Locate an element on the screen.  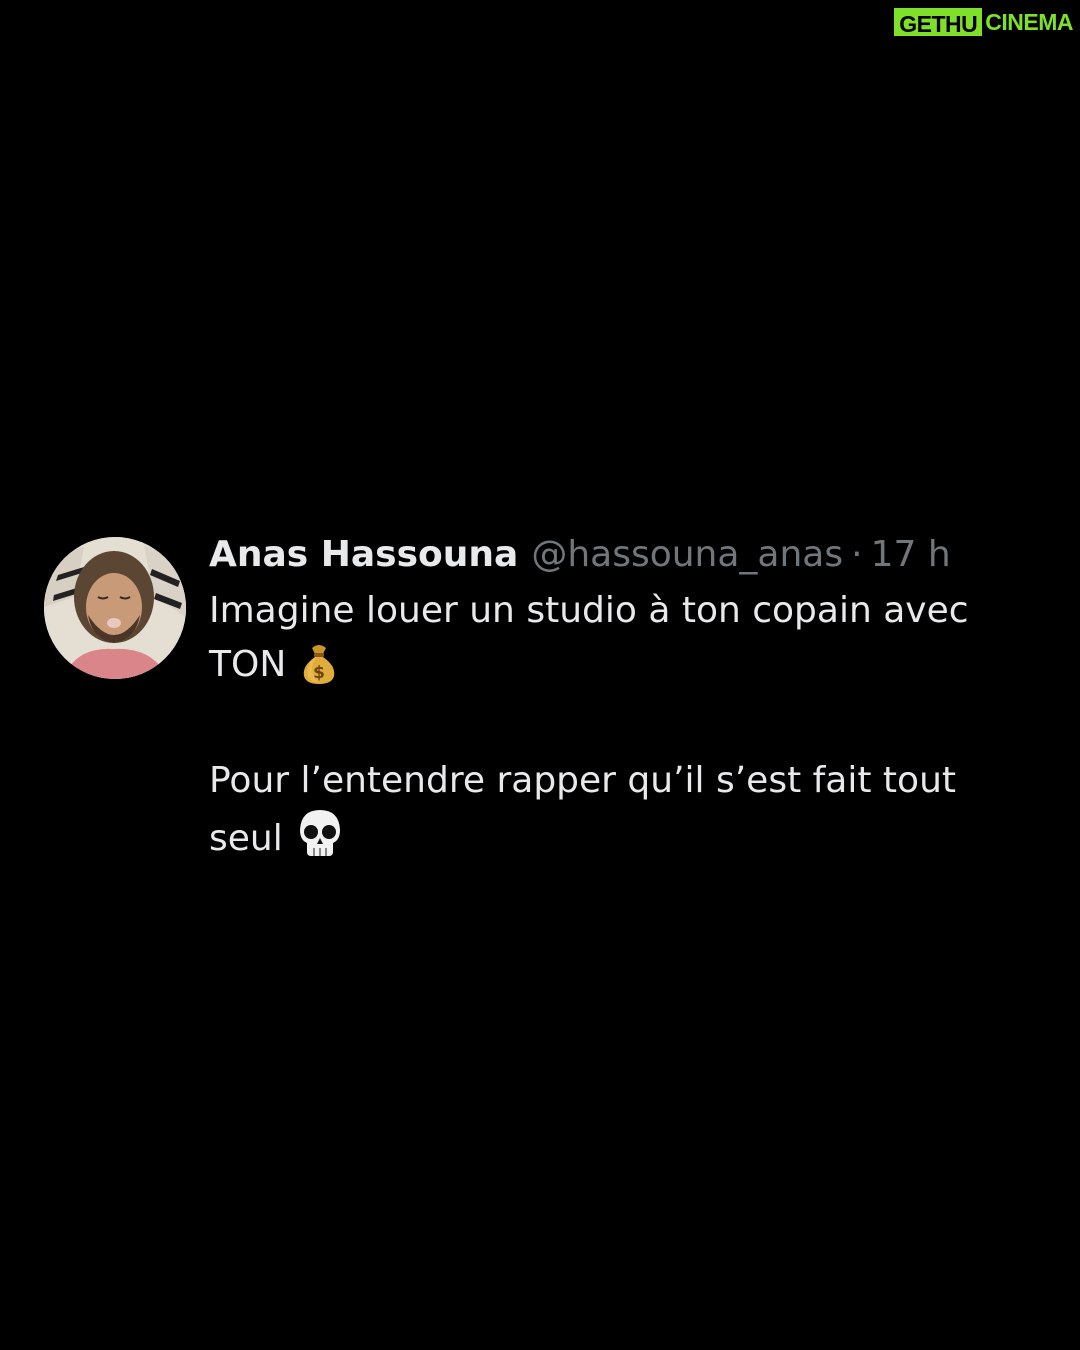
tweet-timestamp: 17 h is located at coordinates (911, 555).